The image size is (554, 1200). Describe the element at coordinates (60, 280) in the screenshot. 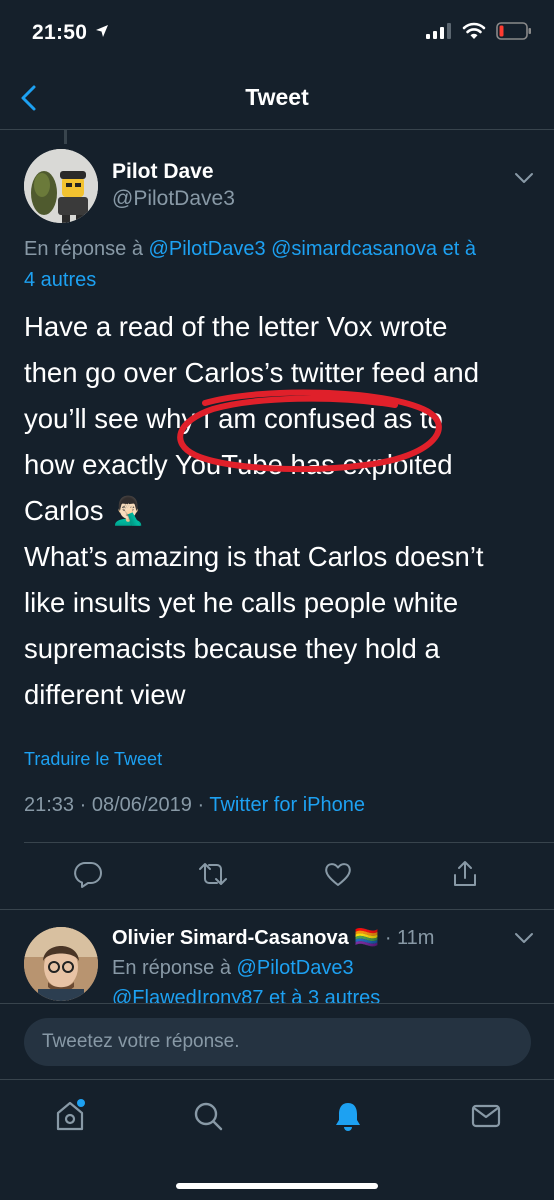

I see `reply-others-link: 4 autres` at that location.